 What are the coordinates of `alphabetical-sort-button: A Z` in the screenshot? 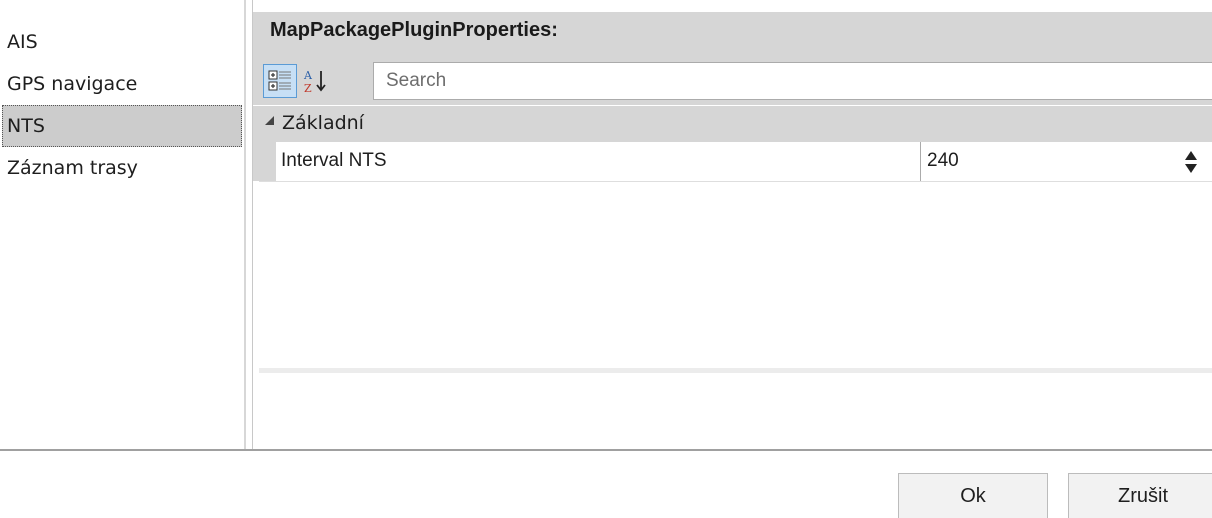 It's located at (316, 81).